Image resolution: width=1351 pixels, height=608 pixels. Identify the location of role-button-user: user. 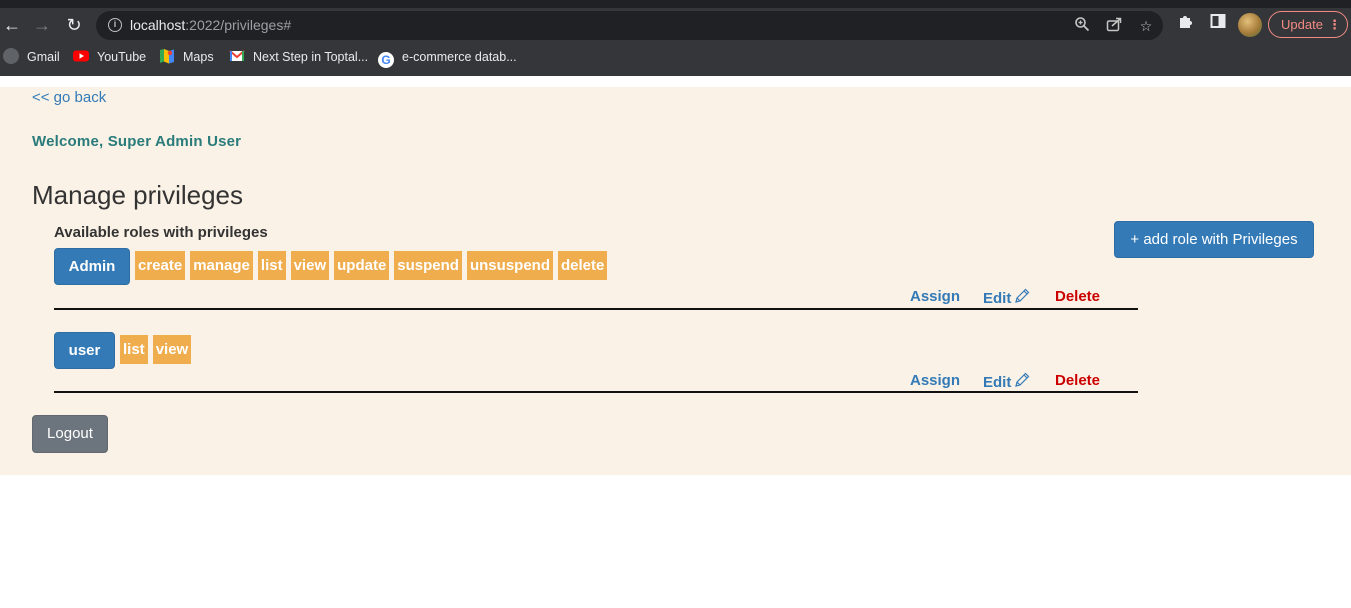
(84, 350).